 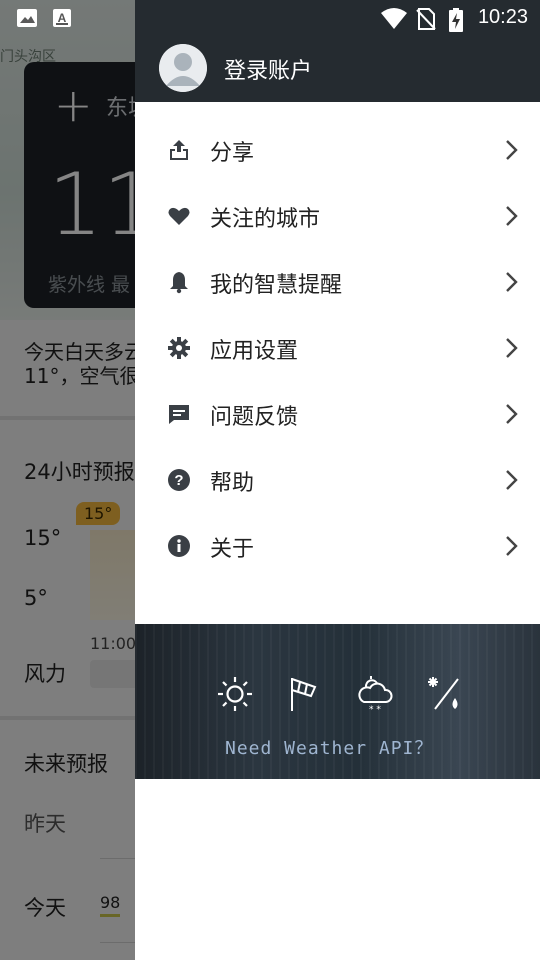 What do you see at coordinates (27, 18) in the screenshot?
I see `image-icon` at bounding box center [27, 18].